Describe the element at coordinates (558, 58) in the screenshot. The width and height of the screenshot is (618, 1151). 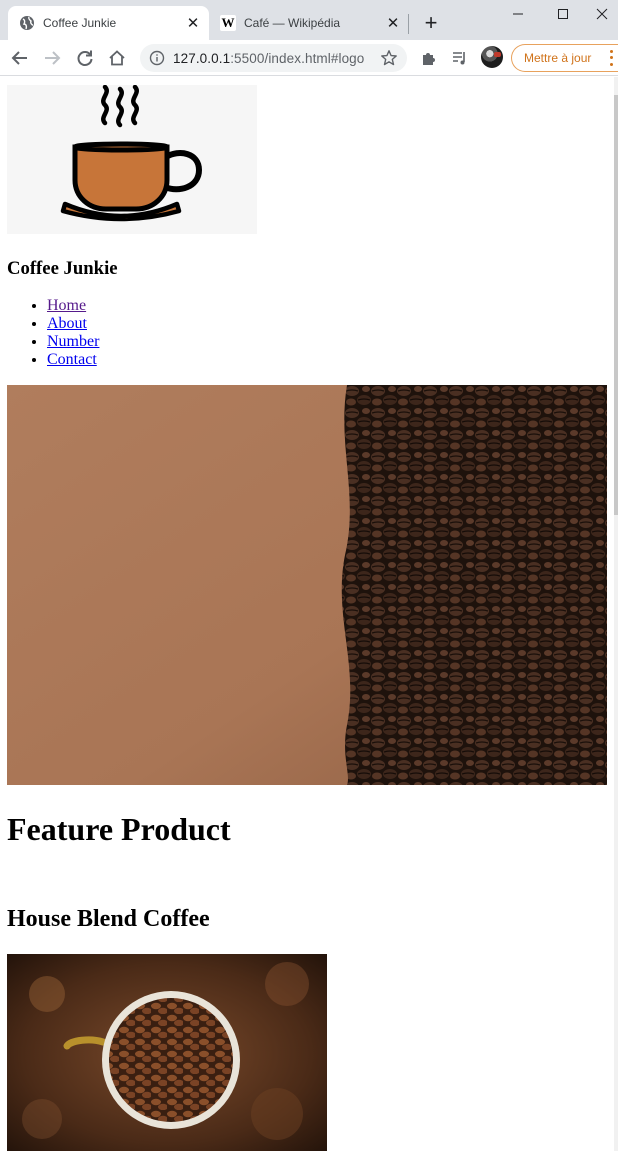
I see `update-button-label: Mettre à jour` at that location.